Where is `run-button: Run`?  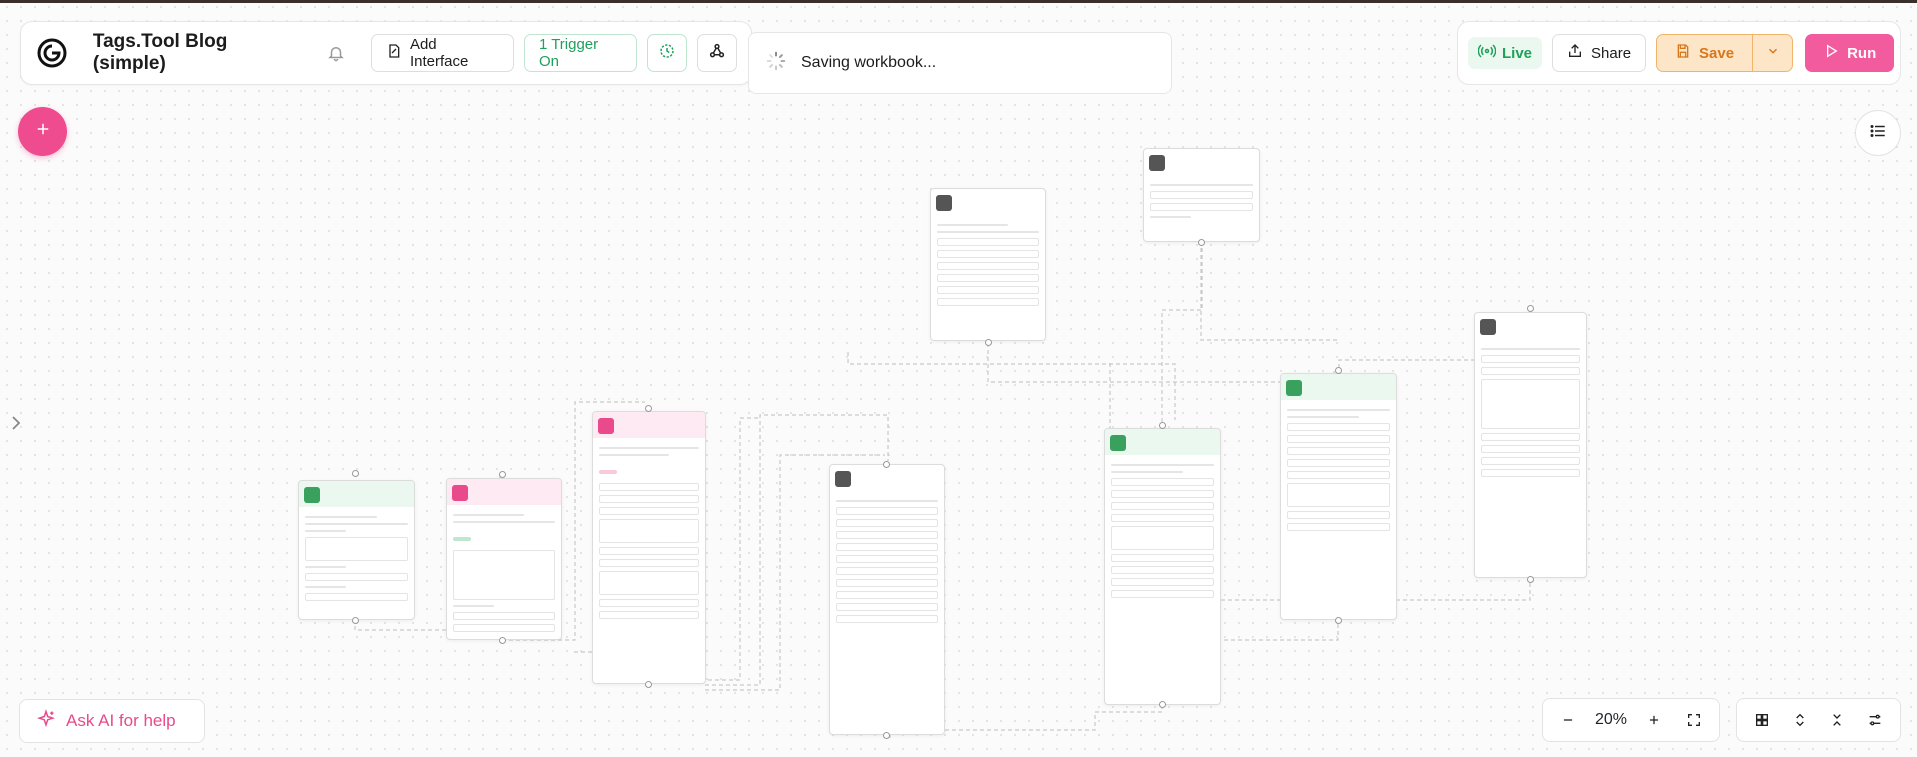
run-button: Run is located at coordinates (1850, 53).